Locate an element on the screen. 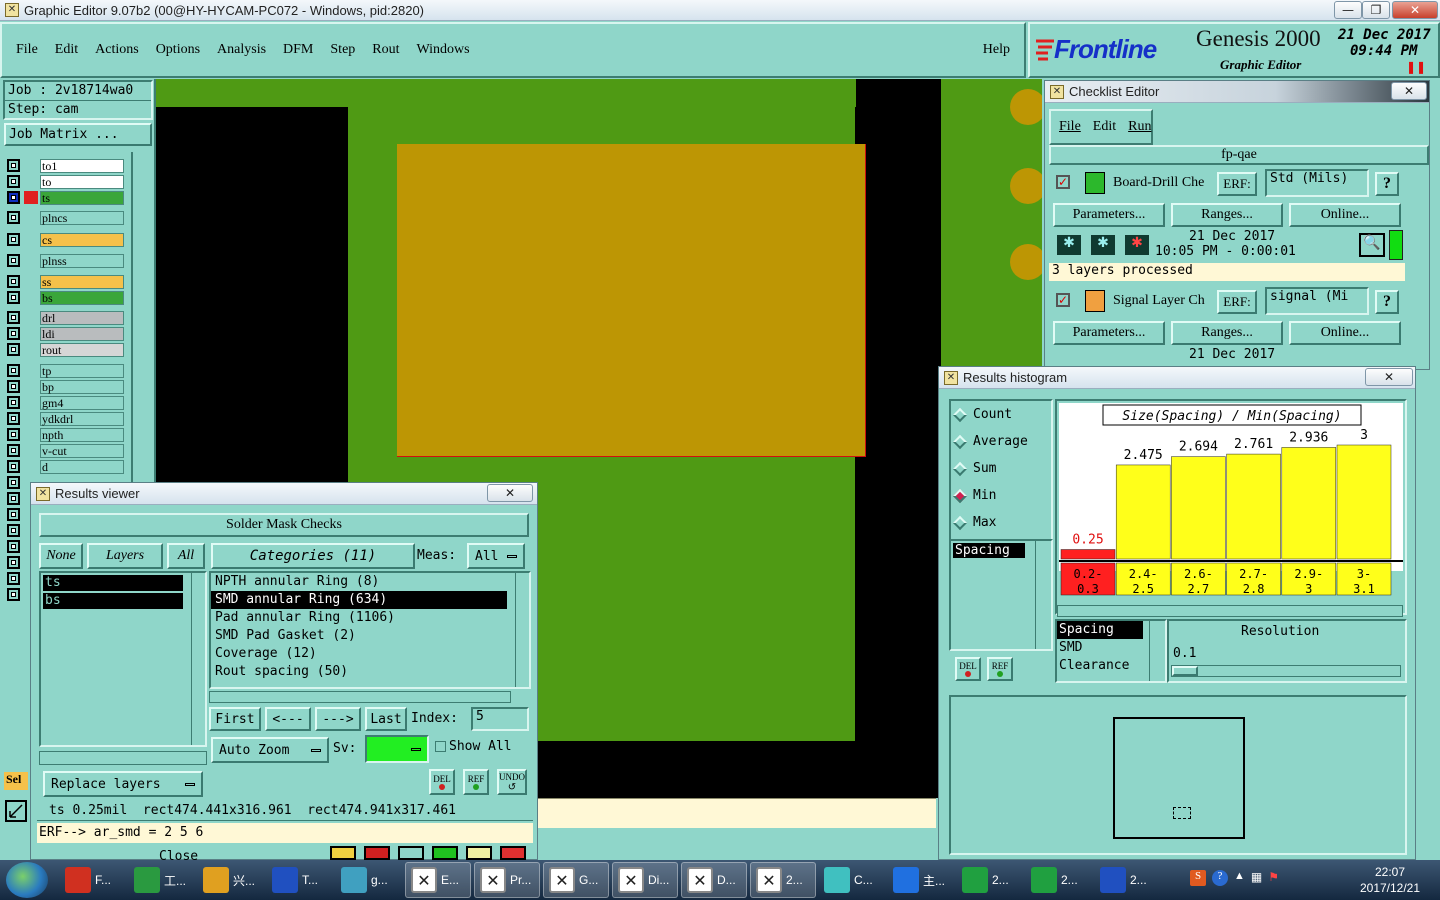 The image size is (1440, 900). menu-step: Step is located at coordinates (342, 50).